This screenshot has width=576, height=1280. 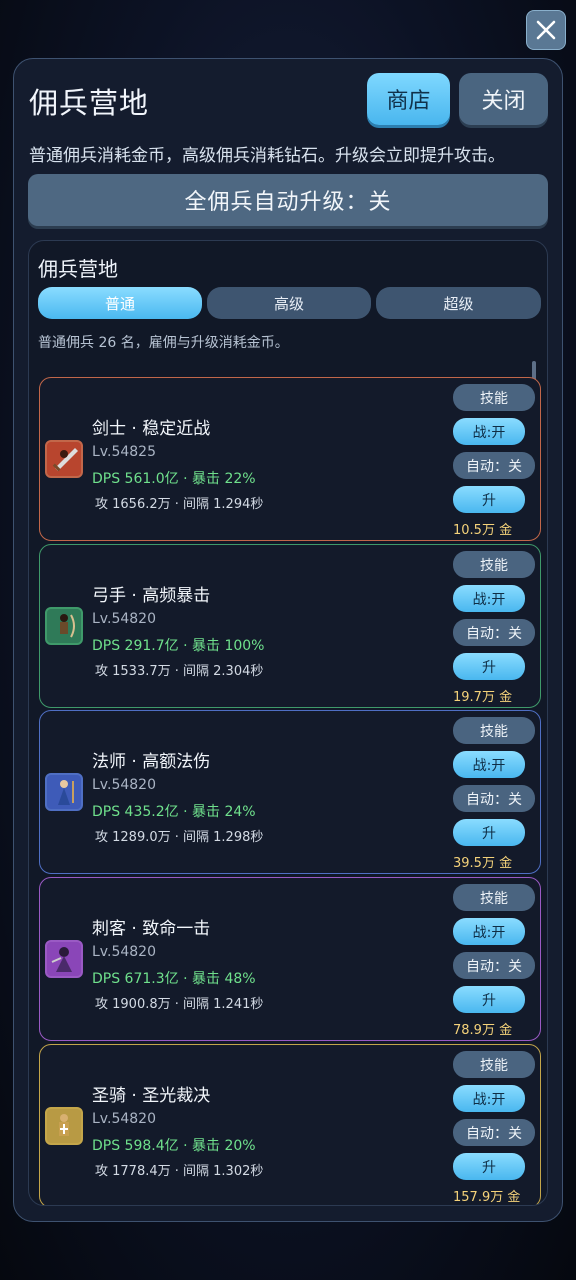 I want to click on upgrade-cost: 19.7万 金, so click(x=483, y=697).